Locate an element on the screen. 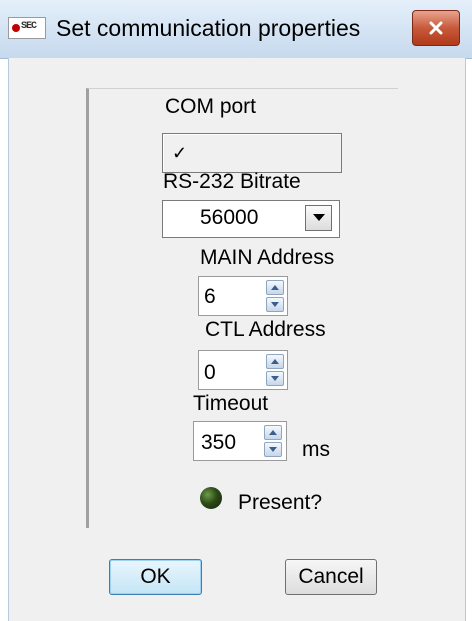  timeout-decrement-button is located at coordinates (273, 449).